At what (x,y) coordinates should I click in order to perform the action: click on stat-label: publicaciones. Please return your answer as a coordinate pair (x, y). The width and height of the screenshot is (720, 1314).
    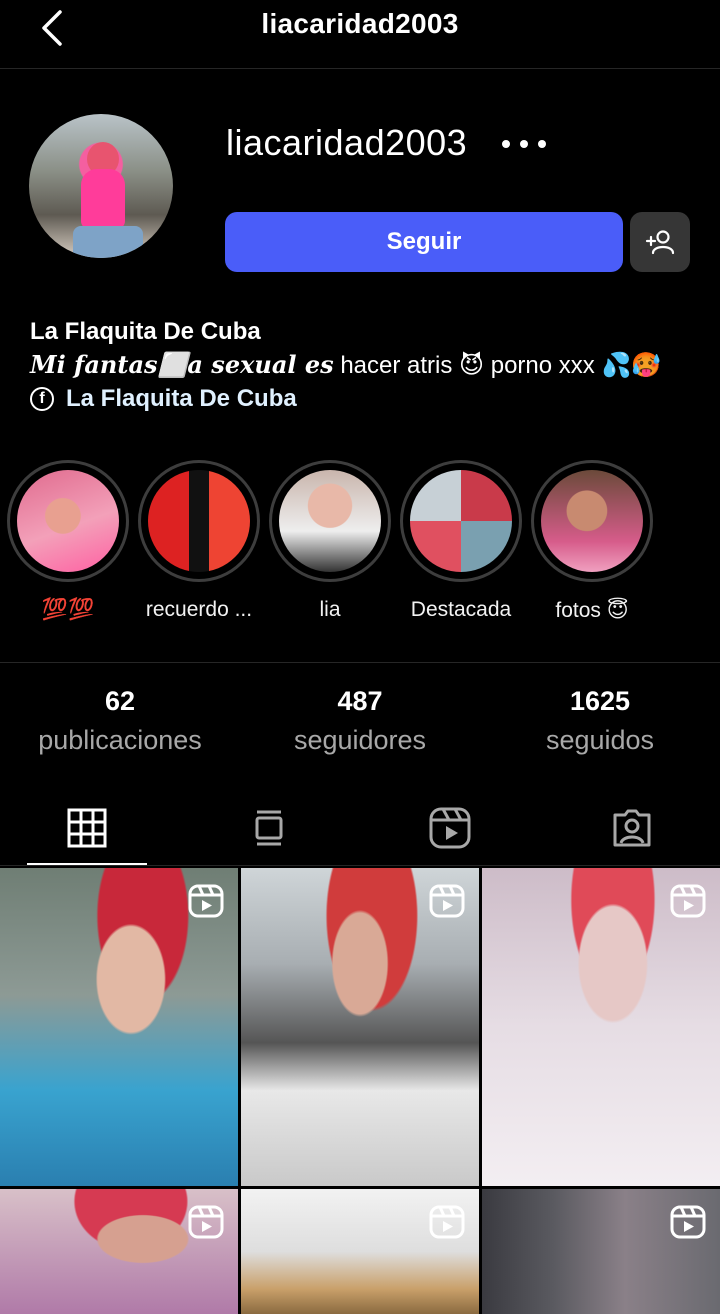
    Looking at the image, I should click on (120, 740).